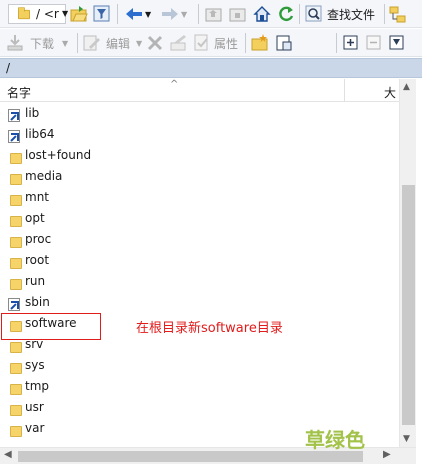 The height and width of the screenshot is (470, 422). I want to click on edit-button: 编辑 ▼, so click(112, 43).